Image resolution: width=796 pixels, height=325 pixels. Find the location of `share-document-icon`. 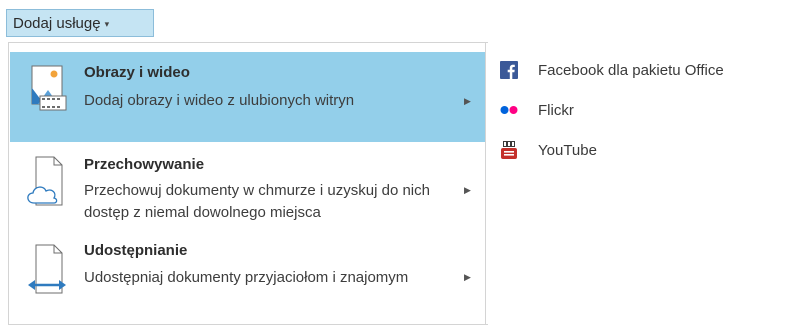

share-document-icon is located at coordinates (46, 268).